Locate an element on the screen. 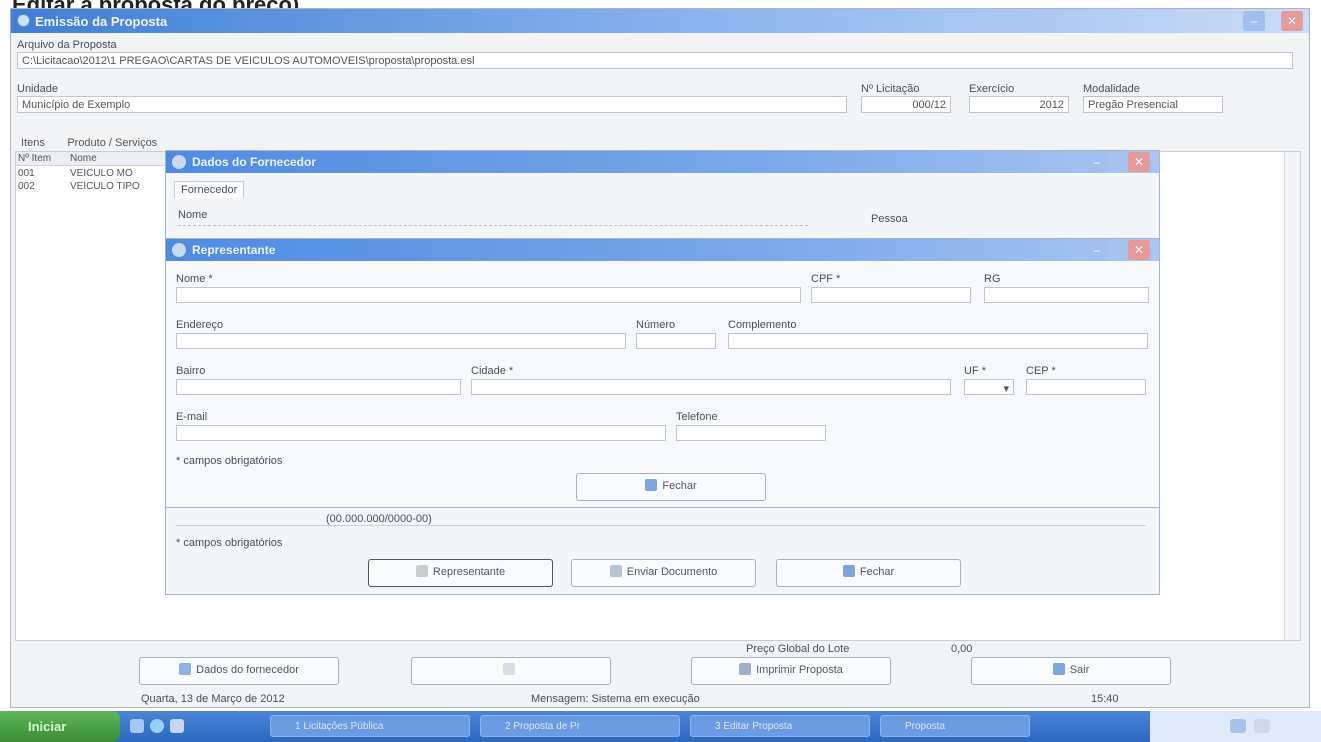  items-list-header: Nº Item Nome is located at coordinates (91, 159).